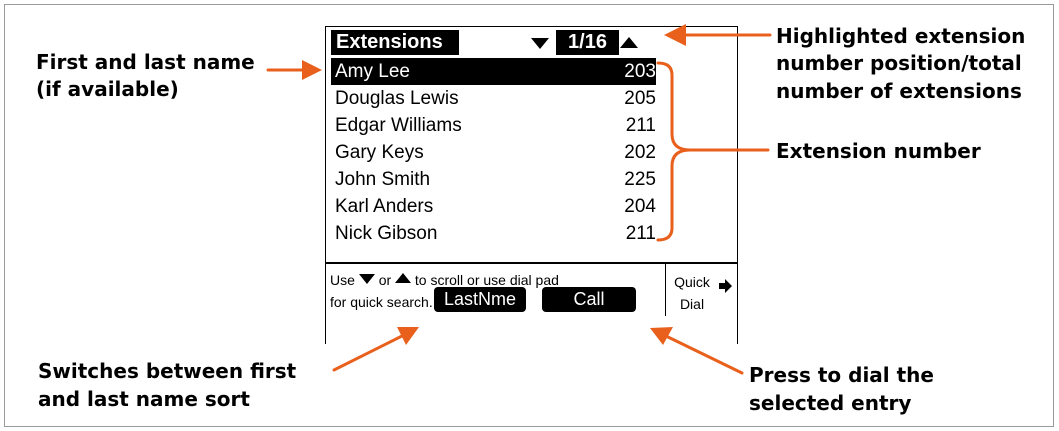 This screenshot has height=431, width=1059. What do you see at coordinates (312, 70) in the screenshot?
I see `first-name-arrowhead` at bounding box center [312, 70].